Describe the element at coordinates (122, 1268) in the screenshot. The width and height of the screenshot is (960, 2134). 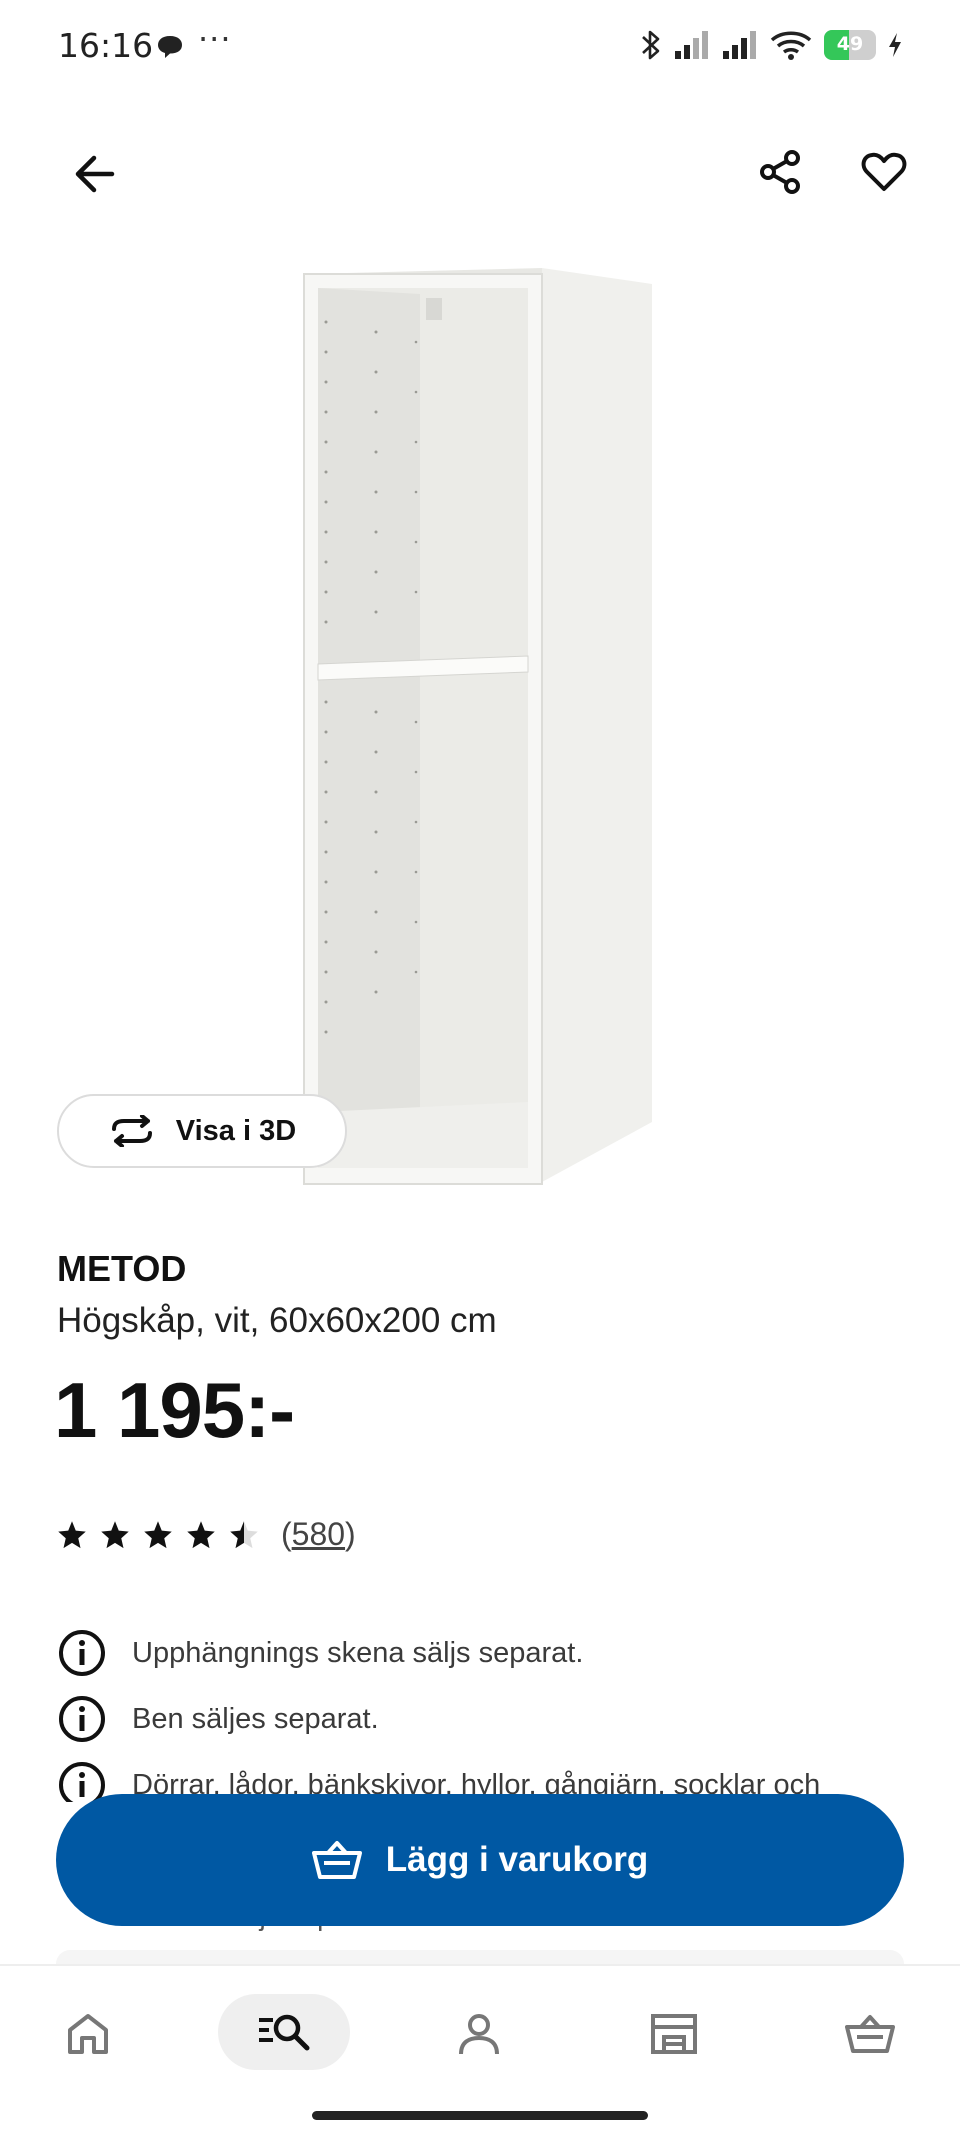
I see `product-name: METOD` at that location.